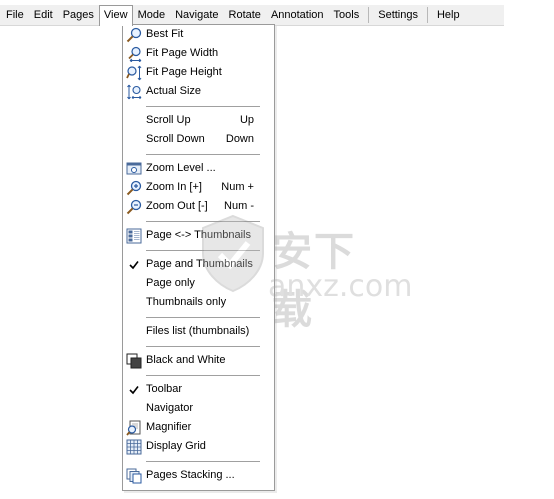 The image size is (554, 499). What do you see at coordinates (198, 283) in the screenshot?
I see `menu-item-page-only: Page only` at bounding box center [198, 283].